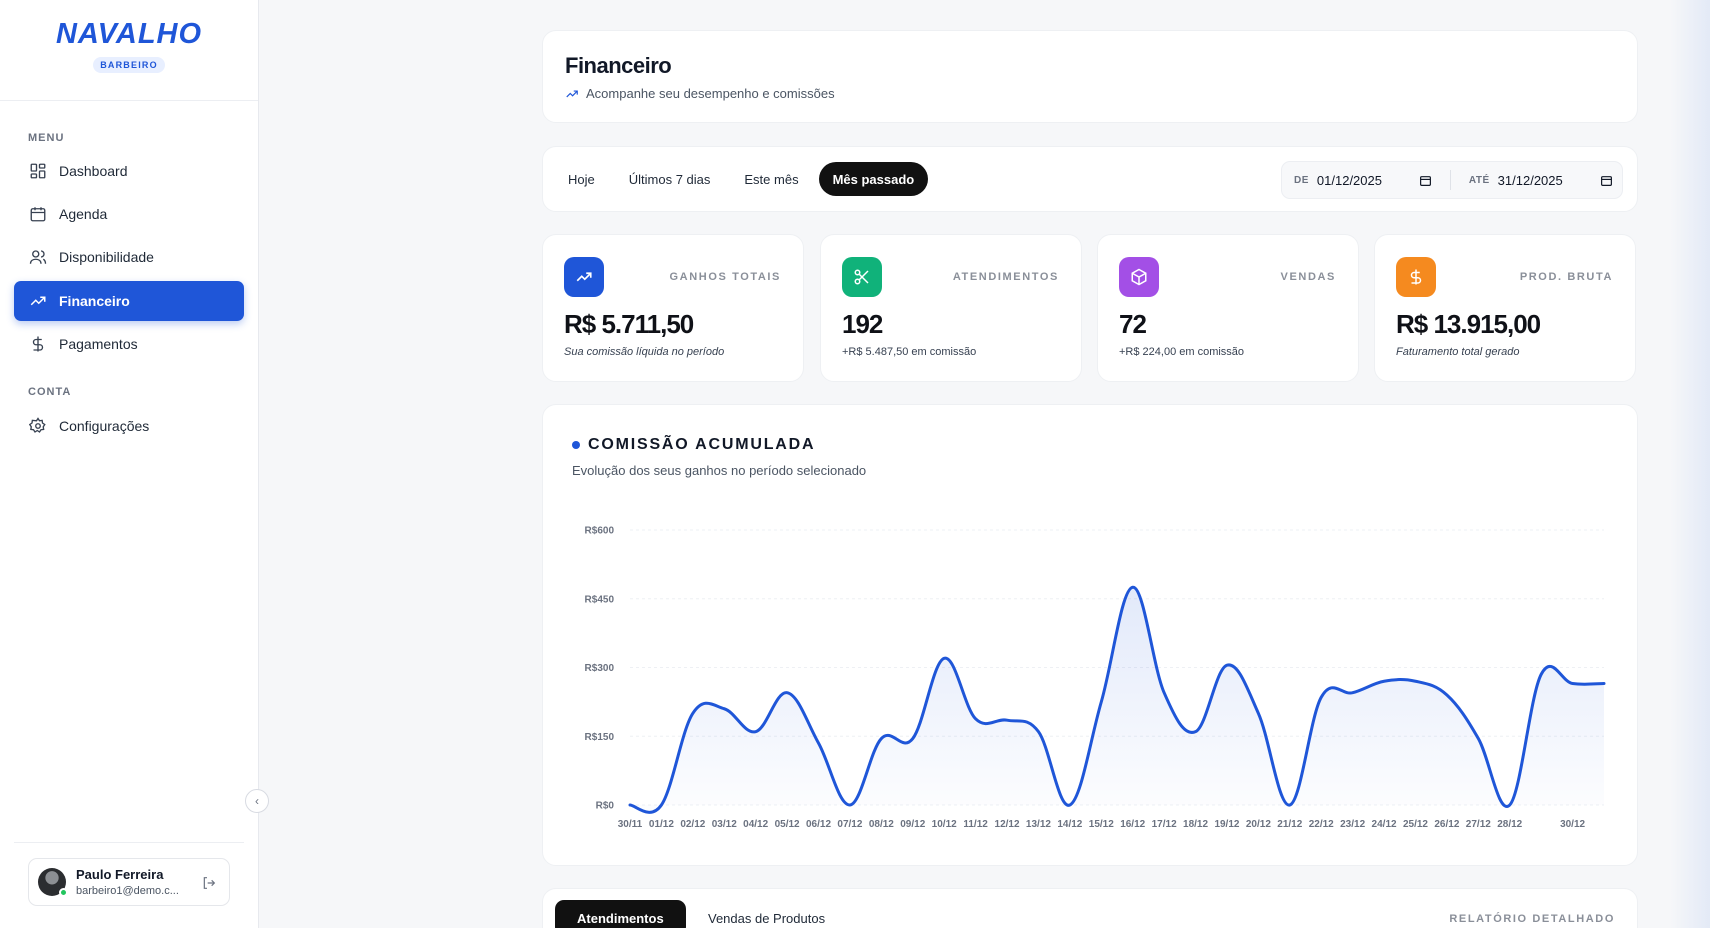  Describe the element at coordinates (1038, 824) in the screenshot. I see `x-tick-label: 13/12` at that location.